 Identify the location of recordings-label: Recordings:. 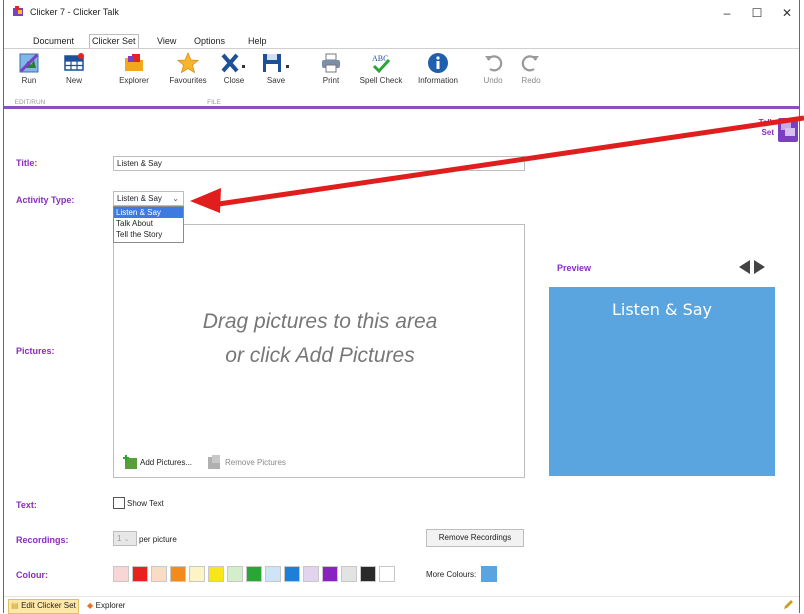
(42, 540).